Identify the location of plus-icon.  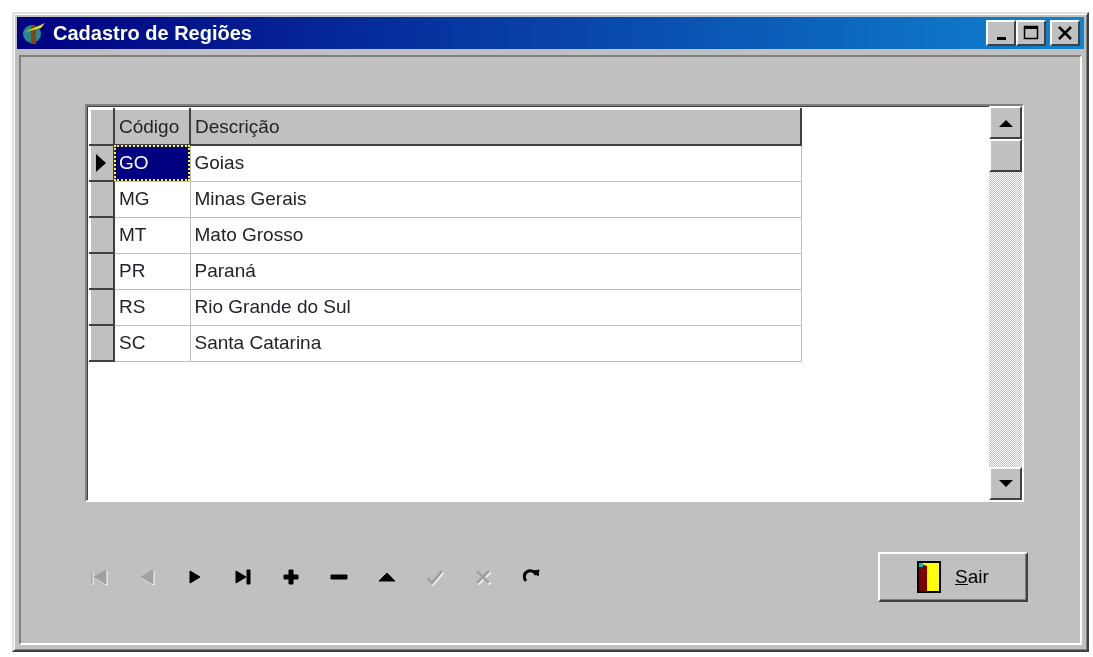
(291, 577).